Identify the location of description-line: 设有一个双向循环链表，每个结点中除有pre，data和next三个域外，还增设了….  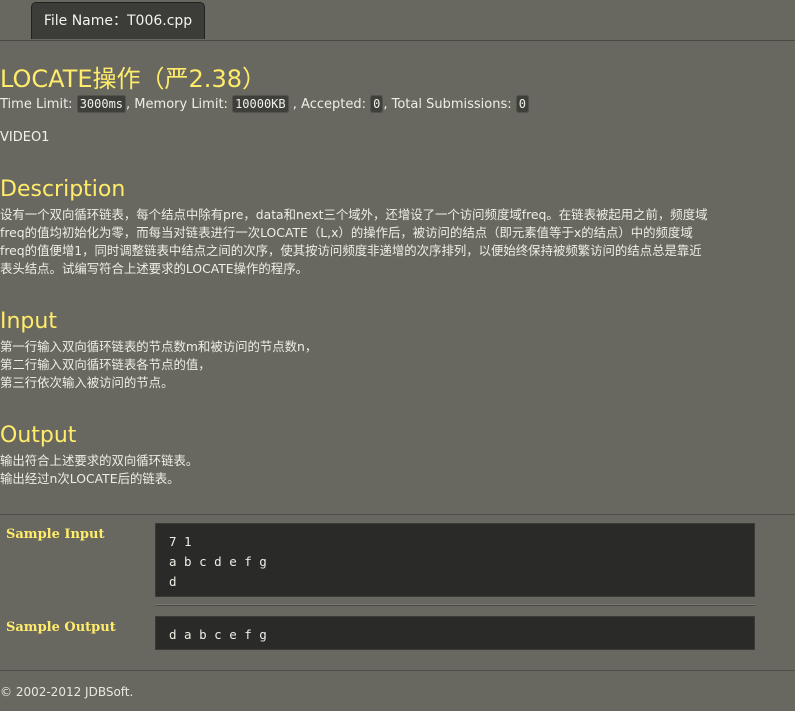
(354, 214).